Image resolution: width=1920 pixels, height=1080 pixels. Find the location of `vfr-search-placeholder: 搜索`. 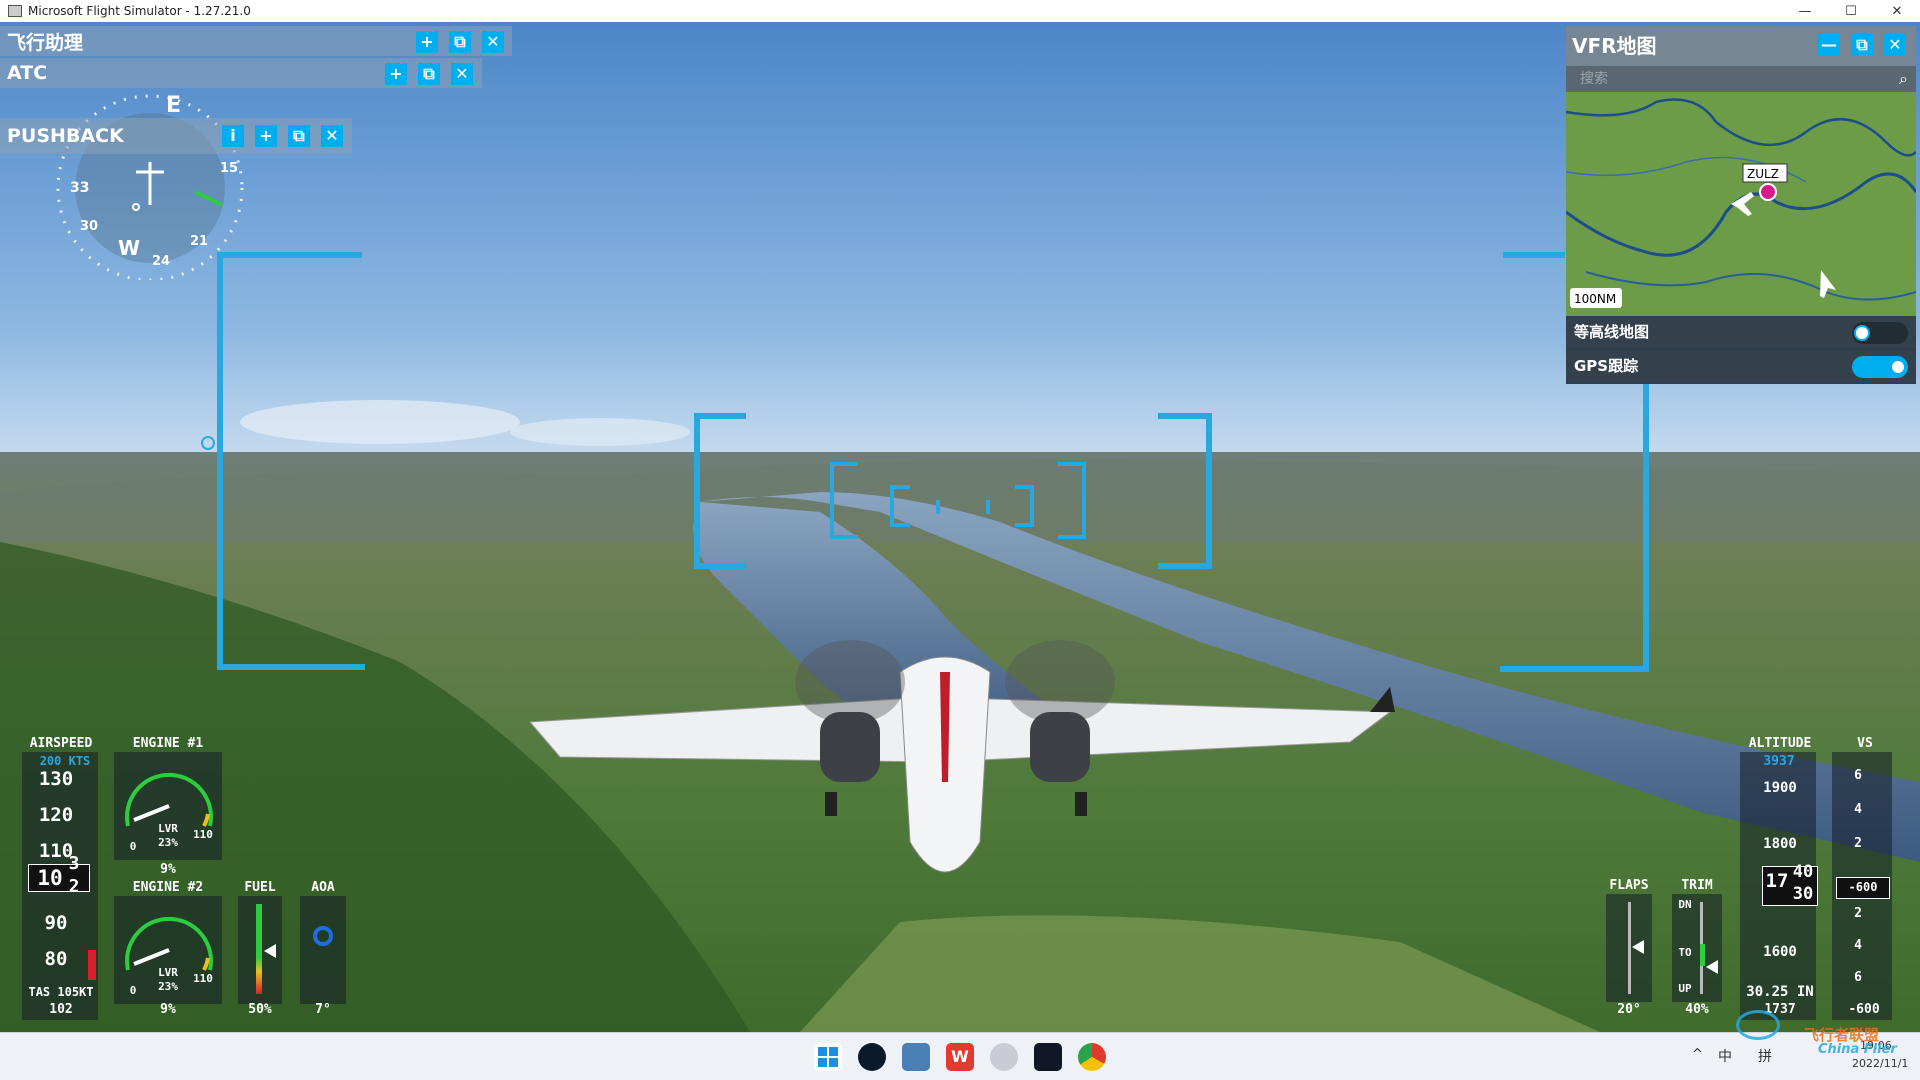

vfr-search-placeholder: 搜索 is located at coordinates (1594, 79).